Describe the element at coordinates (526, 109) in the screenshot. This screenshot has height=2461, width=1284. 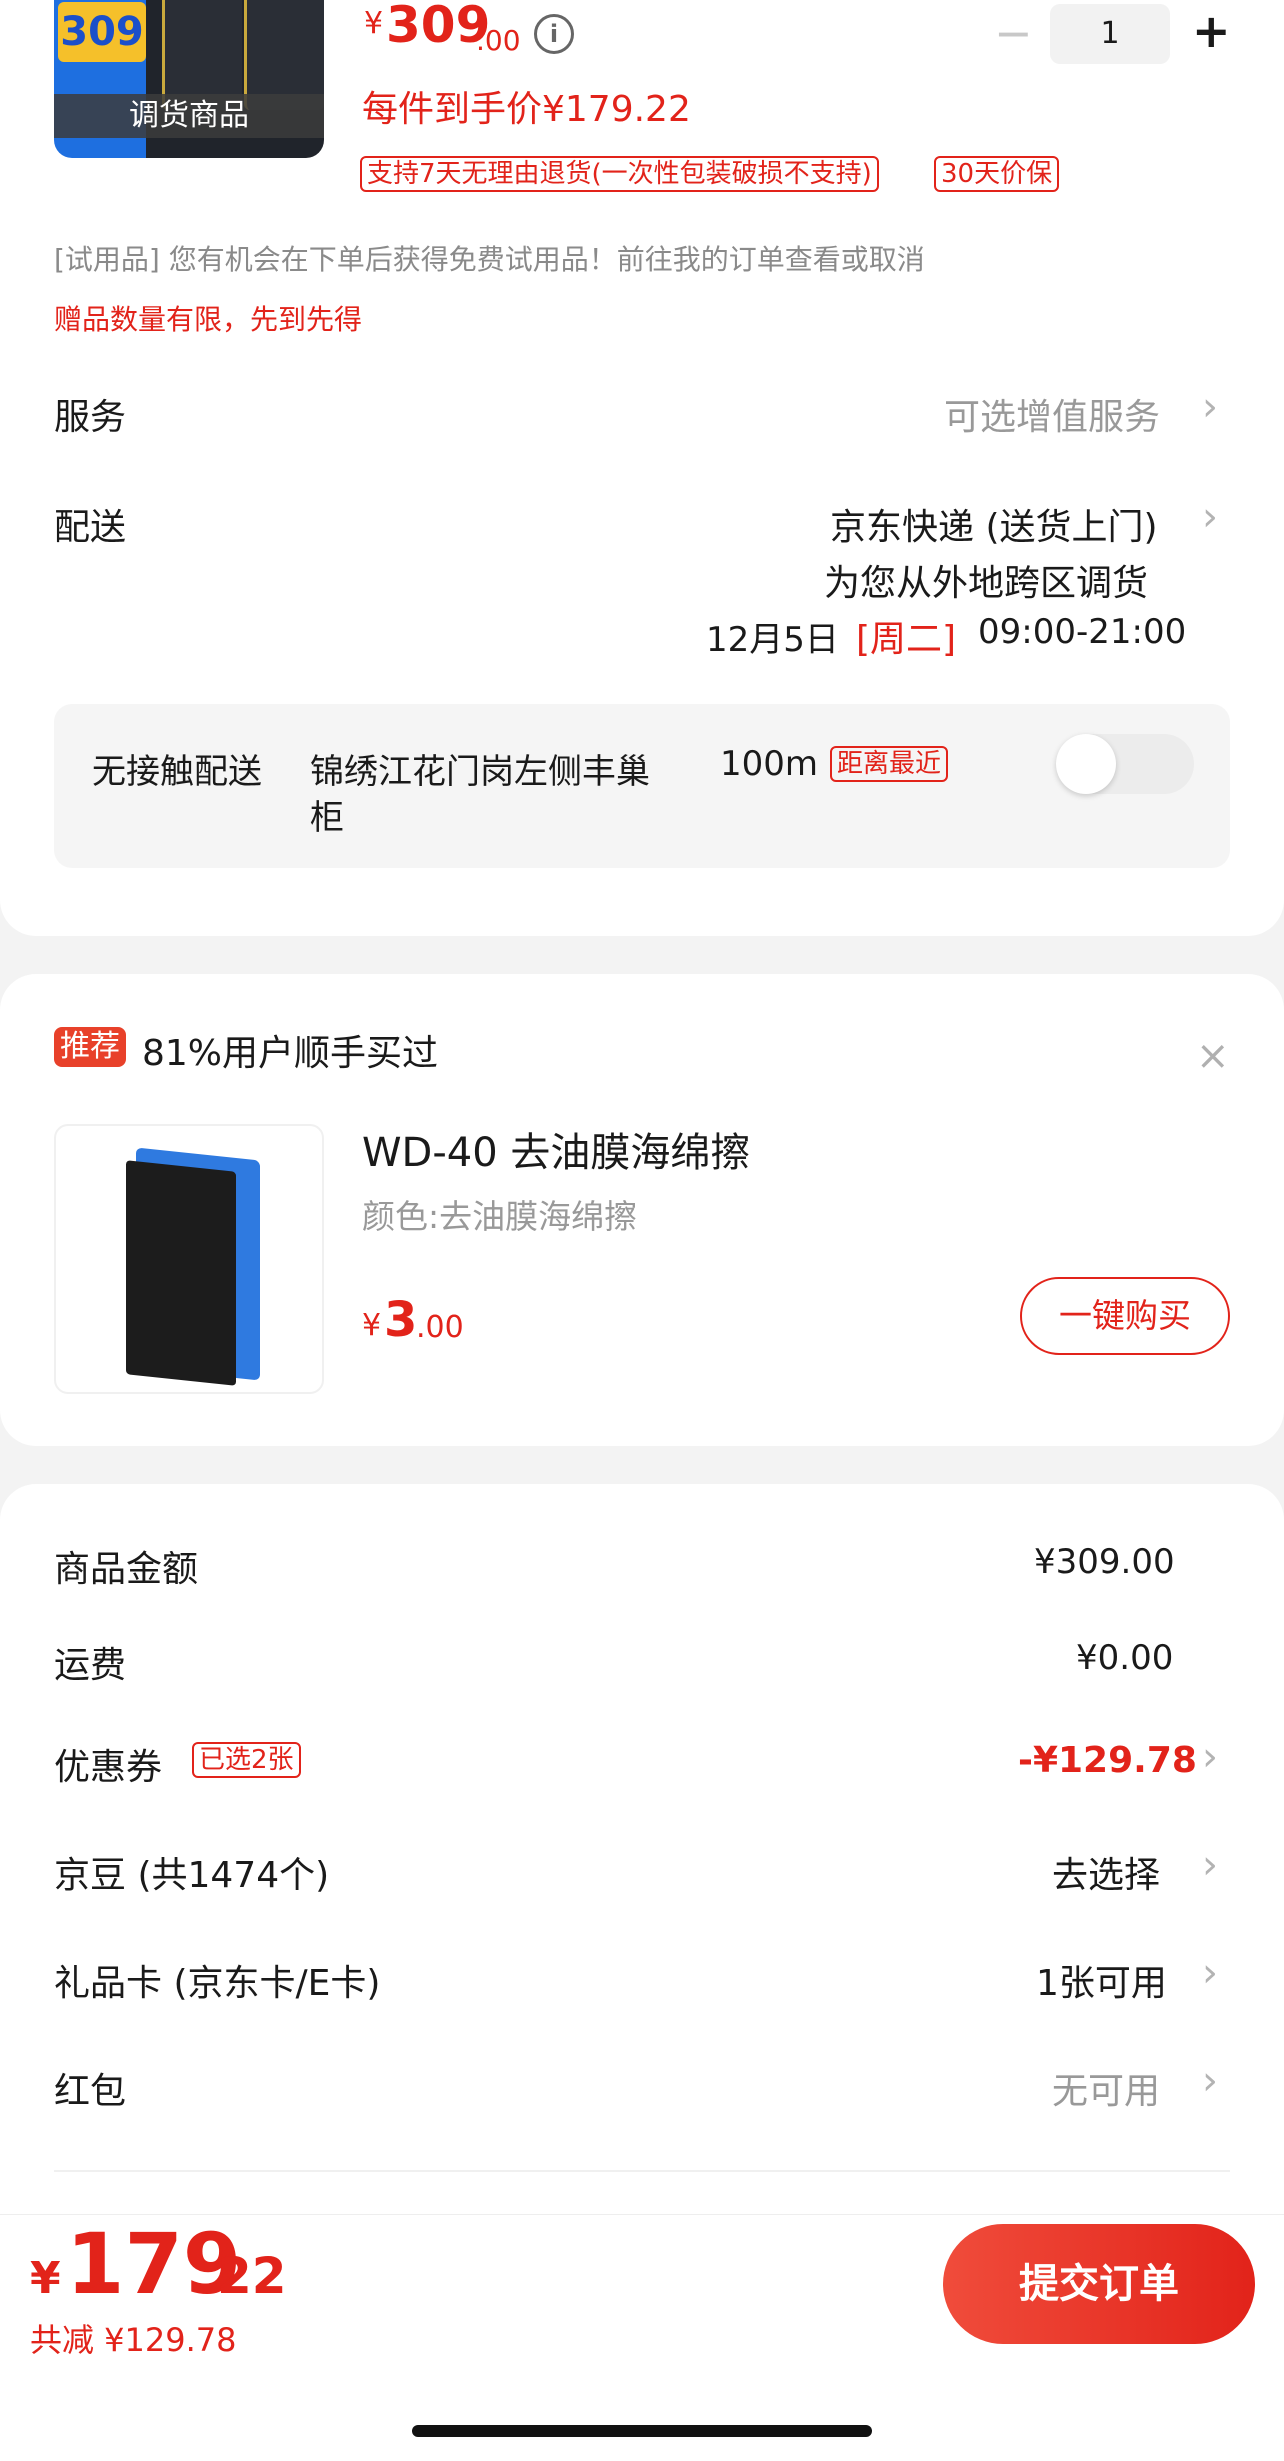
I see `per-item-price: 每件到手价¥179.22` at that location.